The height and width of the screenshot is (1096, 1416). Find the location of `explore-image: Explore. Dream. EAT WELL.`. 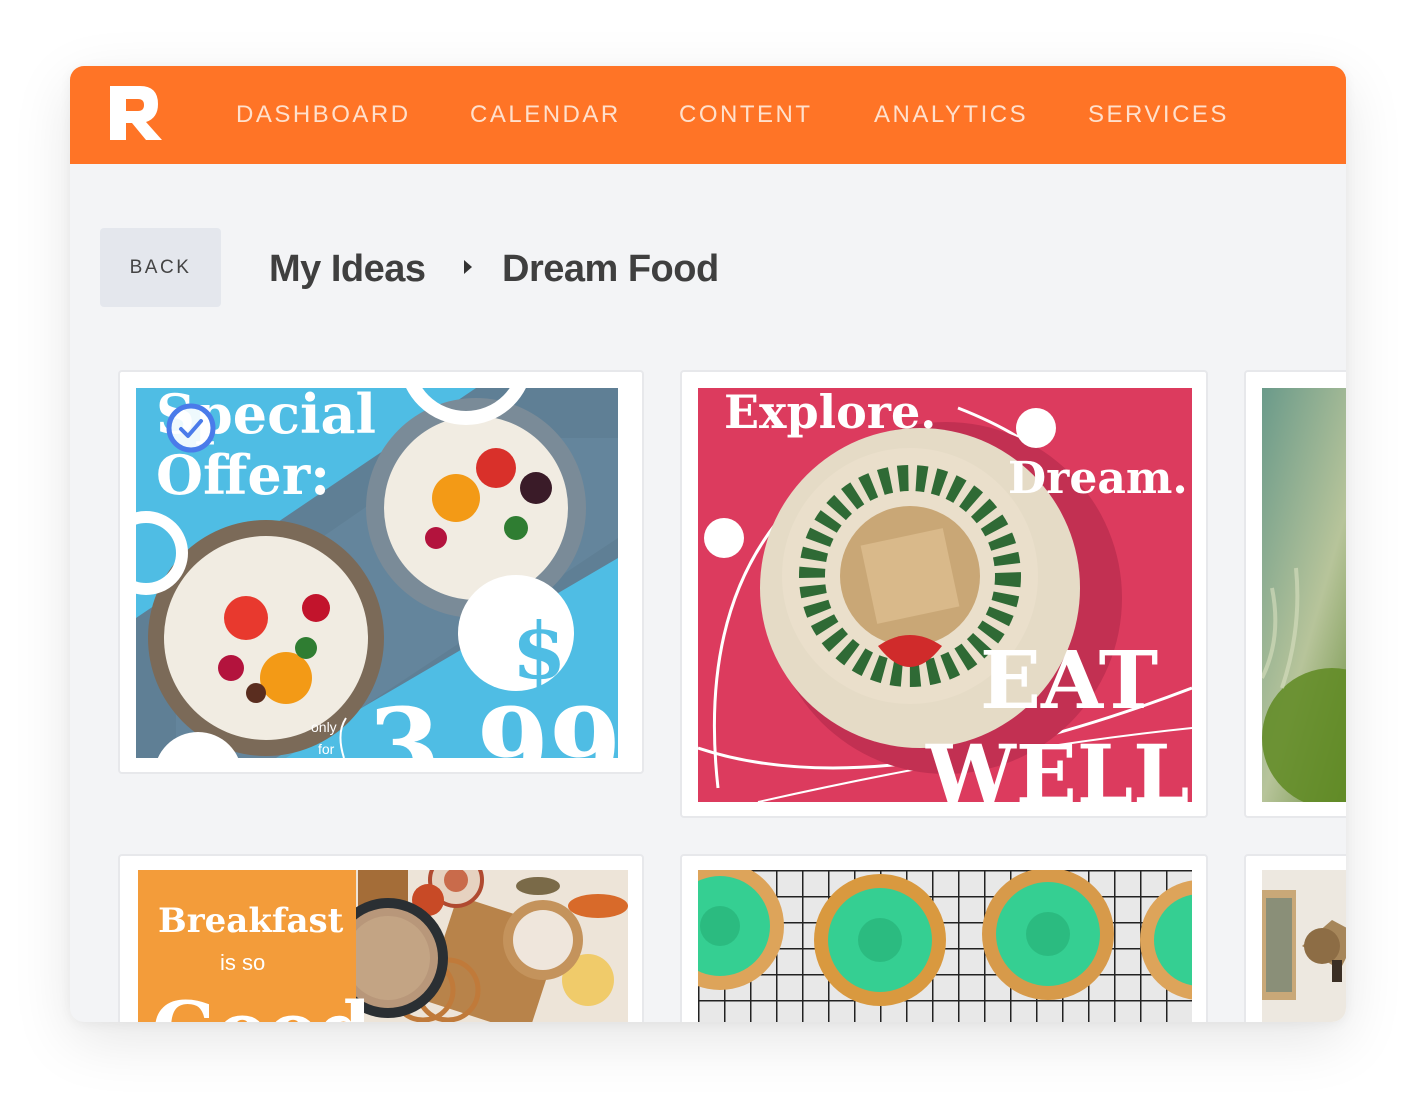

explore-image: Explore. Dream. EAT WELL. is located at coordinates (945, 595).